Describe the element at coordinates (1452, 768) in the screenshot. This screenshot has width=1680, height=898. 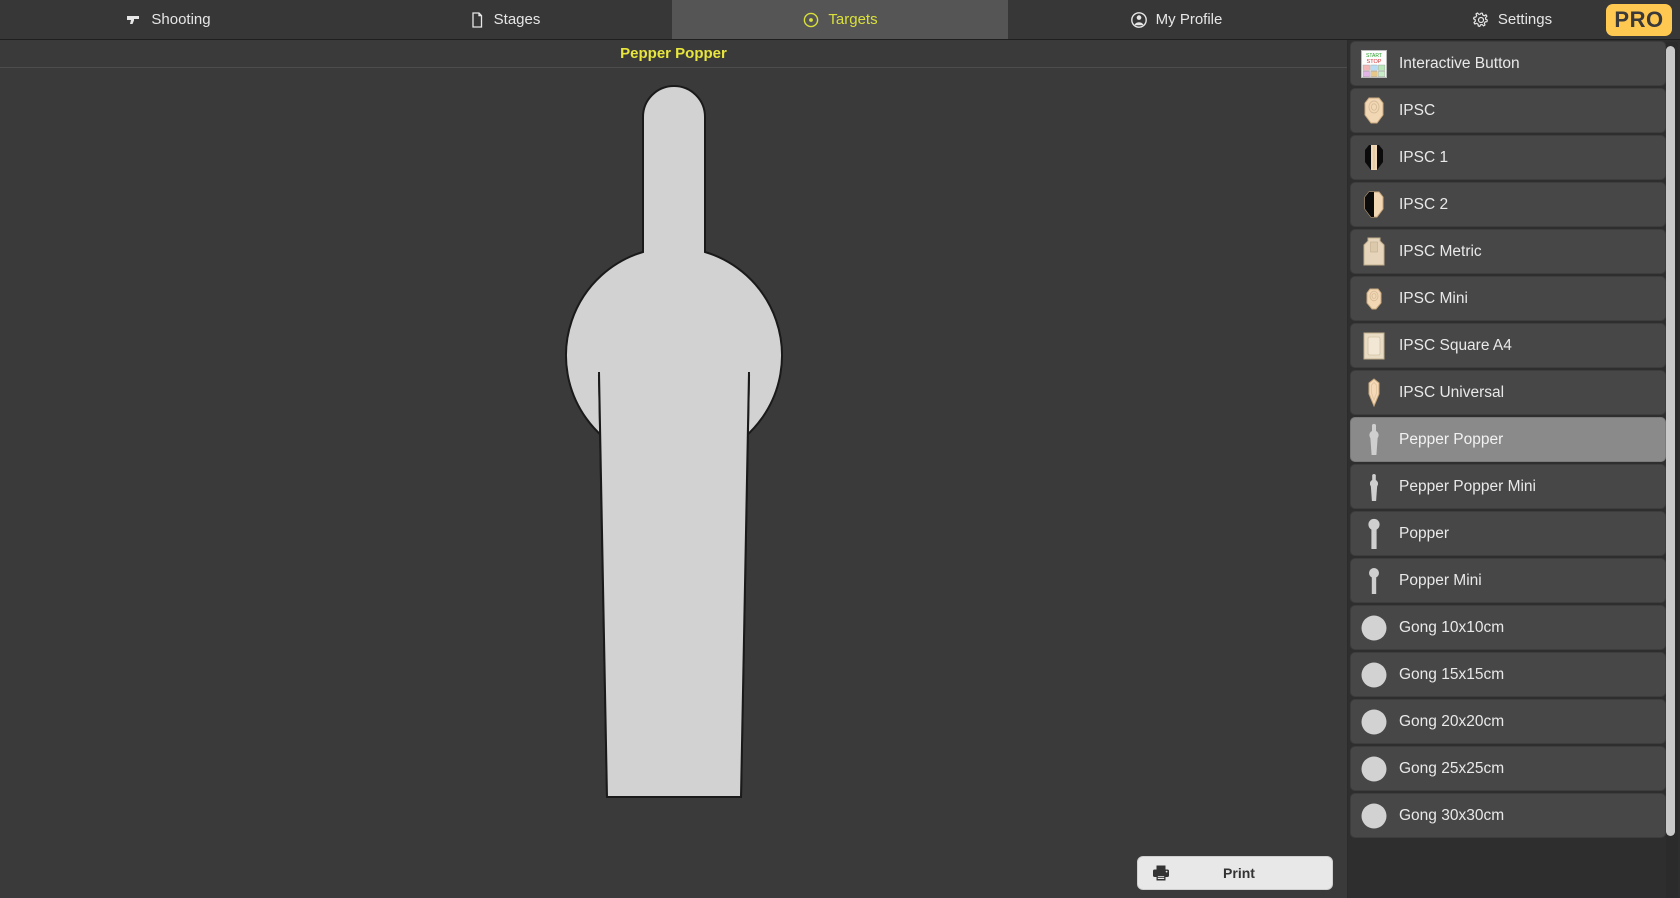
I see `target-list-item-label: Gong 25x25cm` at that location.